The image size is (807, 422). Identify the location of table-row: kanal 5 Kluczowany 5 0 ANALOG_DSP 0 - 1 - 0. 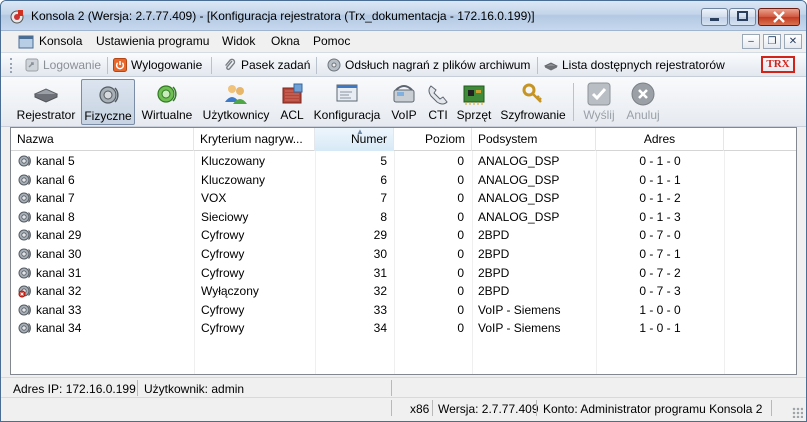
(403, 161).